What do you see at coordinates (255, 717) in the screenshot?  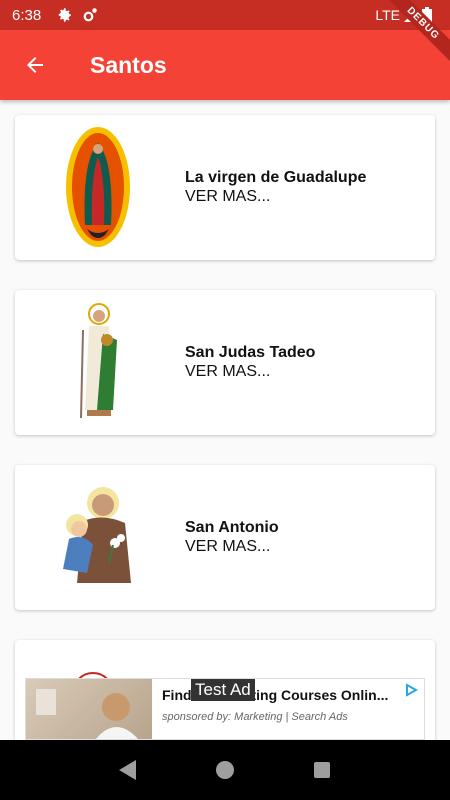 I see `ad-sponsor: sponsored by: Marketing | Search Ads` at bounding box center [255, 717].